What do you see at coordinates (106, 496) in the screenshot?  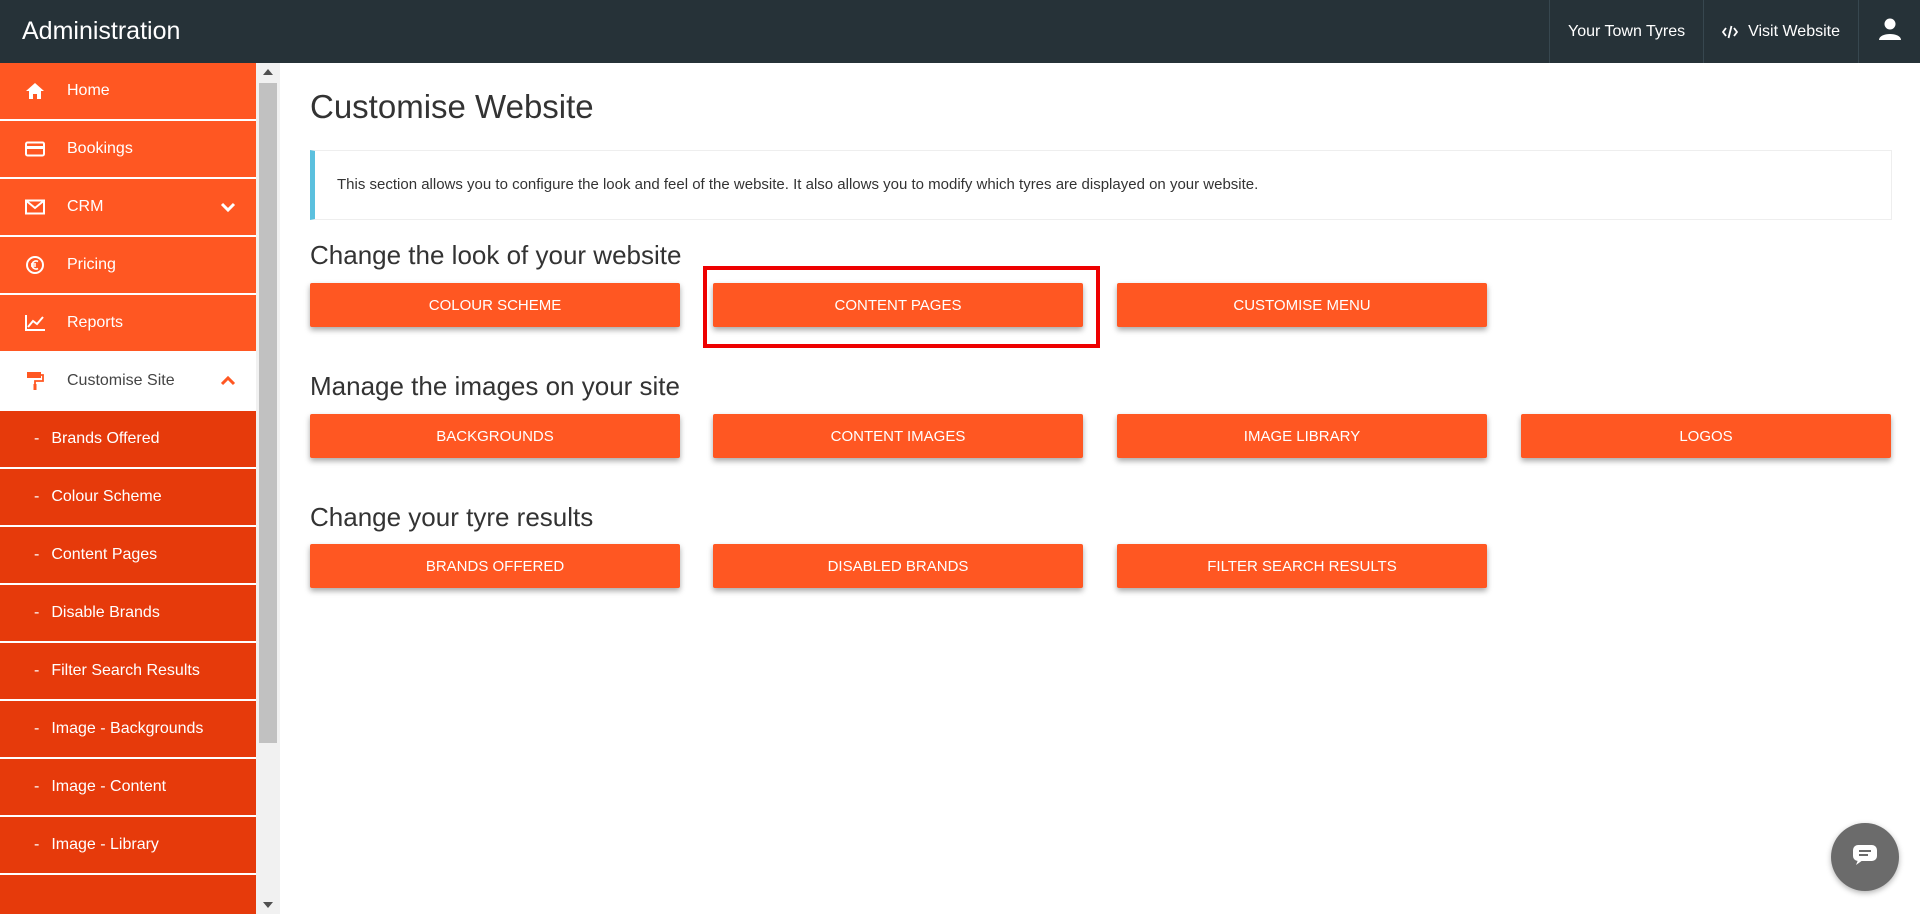 I see `sidebar-subitem-label: Colour Scheme` at bounding box center [106, 496].